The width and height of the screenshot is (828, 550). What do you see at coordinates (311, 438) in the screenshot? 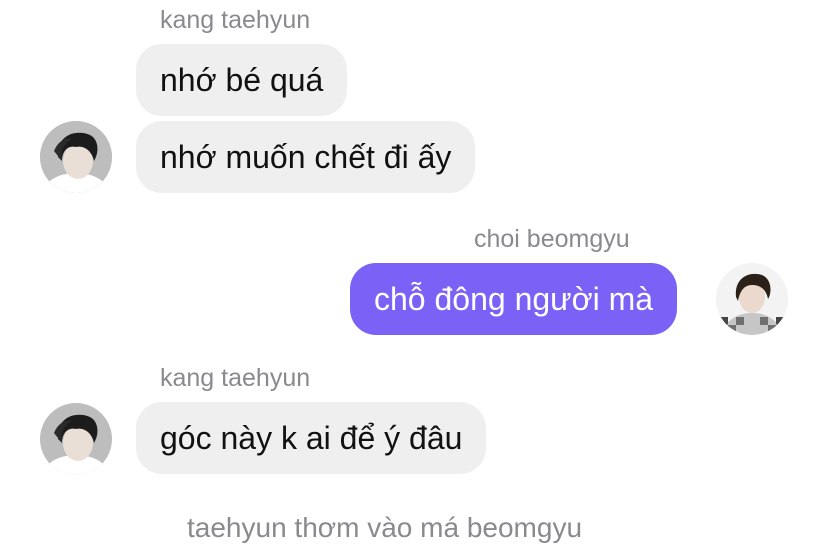
I see `message-bubble-incoming: góc này k ai để ý đâu` at bounding box center [311, 438].